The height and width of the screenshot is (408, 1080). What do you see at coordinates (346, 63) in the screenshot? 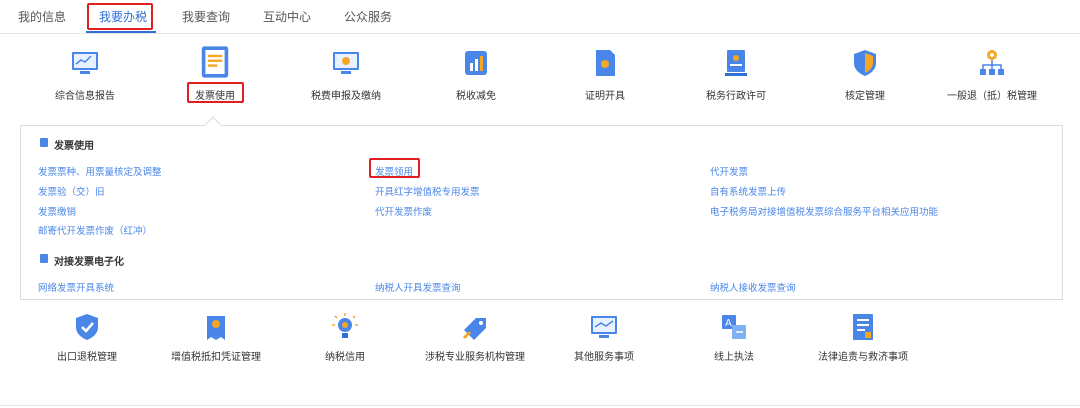
I see `monitor-declare-icon` at bounding box center [346, 63].